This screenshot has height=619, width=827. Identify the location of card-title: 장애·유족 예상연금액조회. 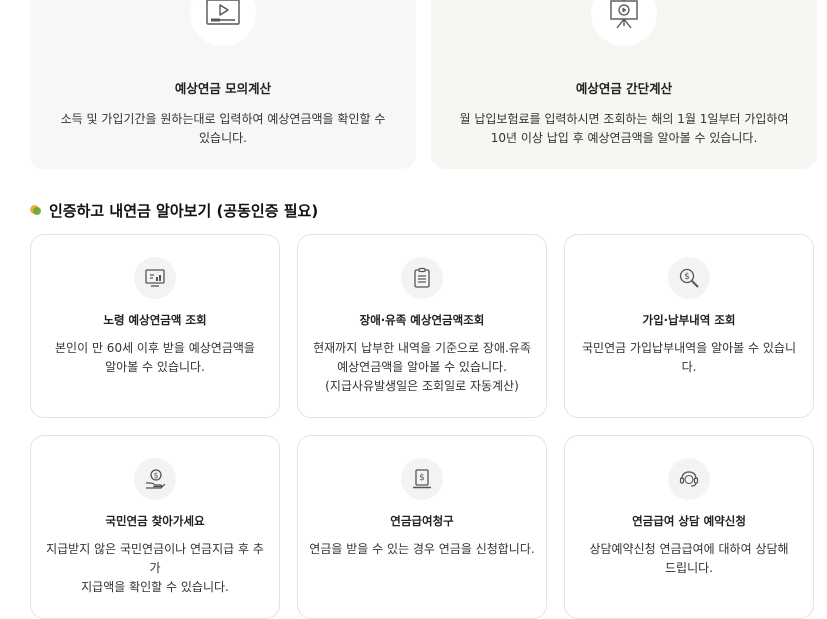
(422, 320).